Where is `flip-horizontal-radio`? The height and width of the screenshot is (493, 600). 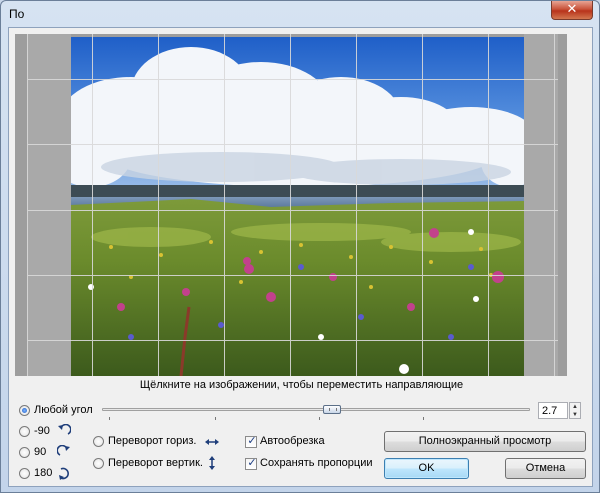 flip-horizontal-radio is located at coordinates (98, 441).